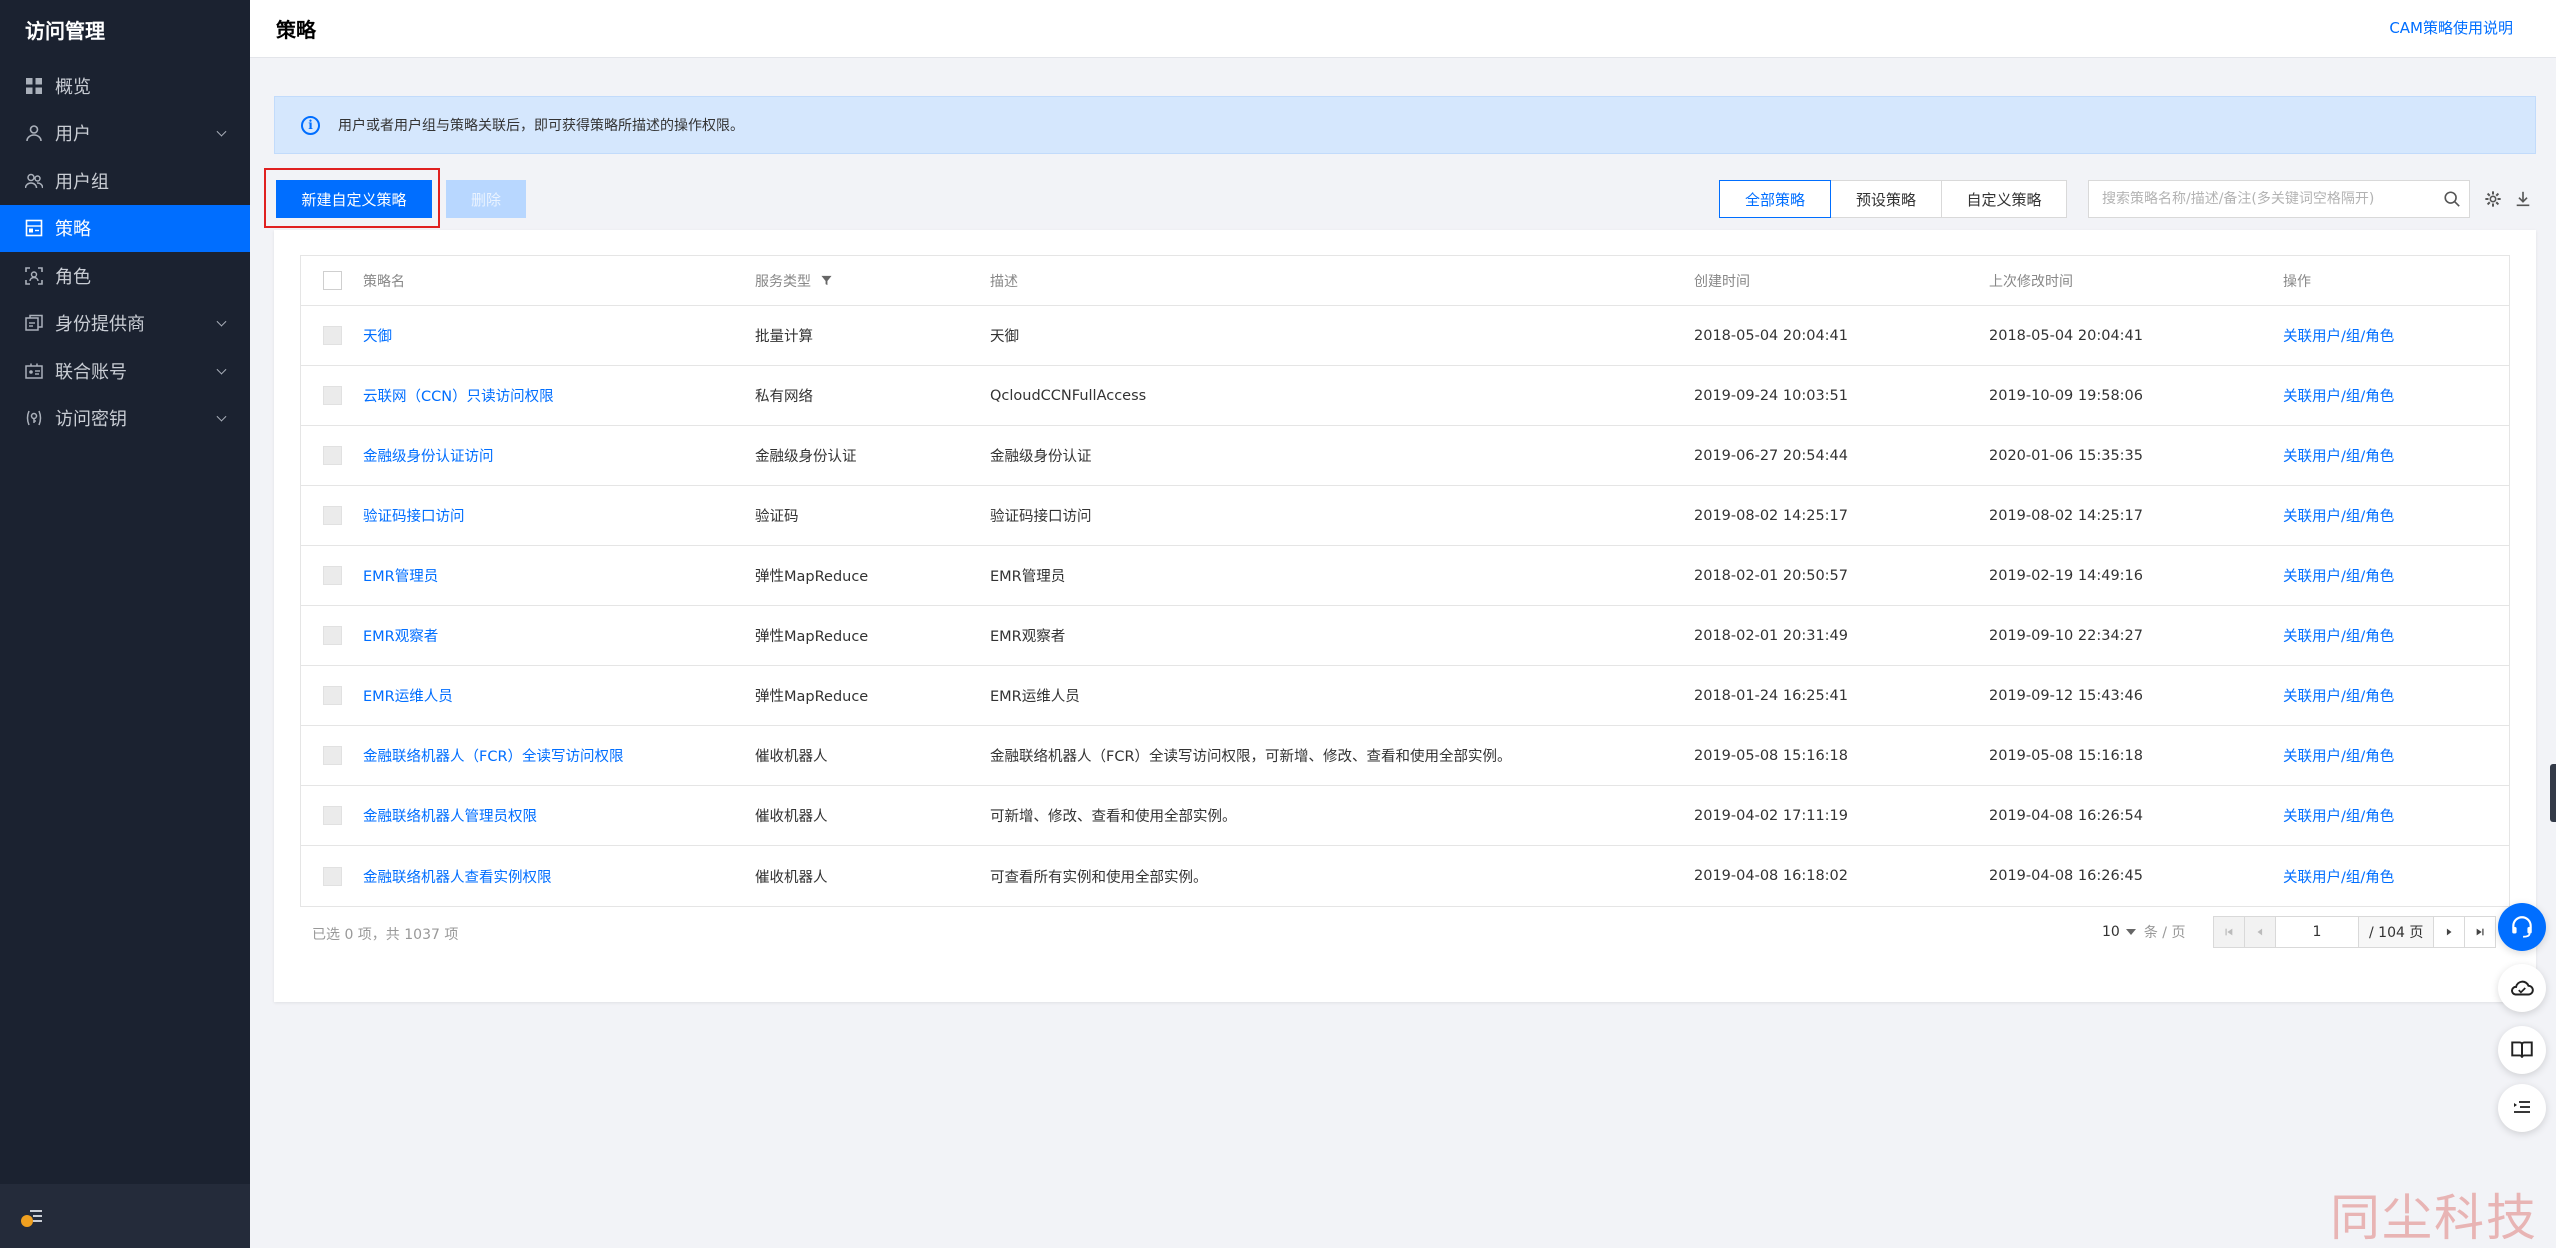  Describe the element at coordinates (2268, 199) in the screenshot. I see `policy-search-input` at that location.